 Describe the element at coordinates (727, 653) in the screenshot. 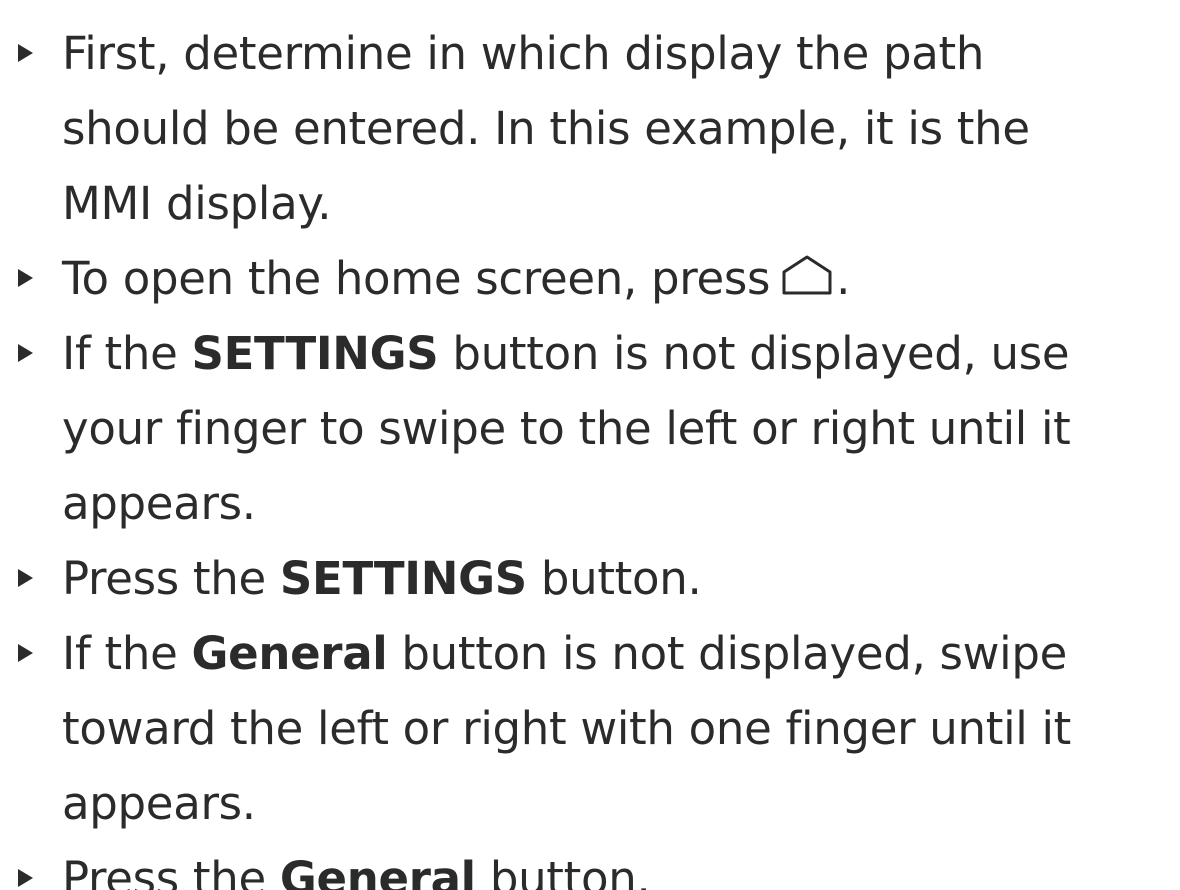

I see `step-text: button is not displayed, swipe` at that location.